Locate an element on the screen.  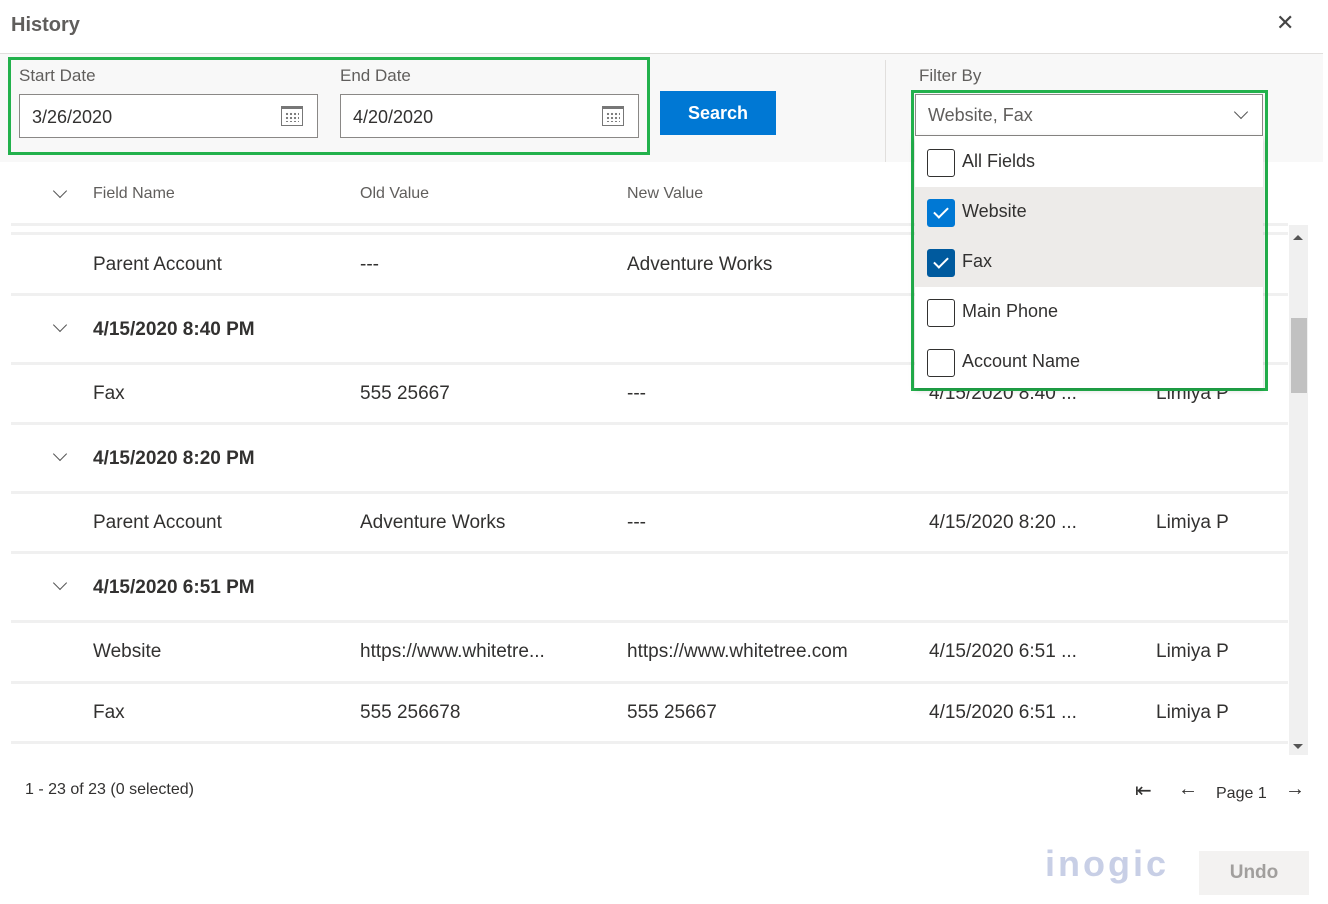
filter-option: Fax is located at coordinates (1089, 262).